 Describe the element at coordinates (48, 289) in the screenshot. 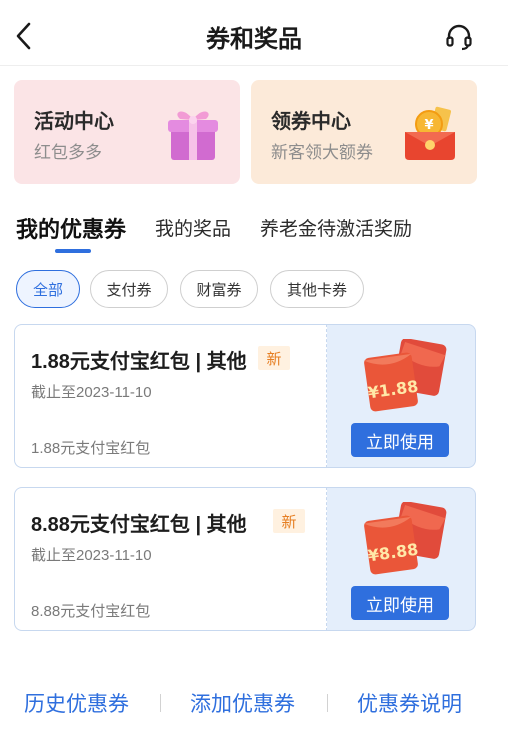

I see `filter-all: 全部` at that location.